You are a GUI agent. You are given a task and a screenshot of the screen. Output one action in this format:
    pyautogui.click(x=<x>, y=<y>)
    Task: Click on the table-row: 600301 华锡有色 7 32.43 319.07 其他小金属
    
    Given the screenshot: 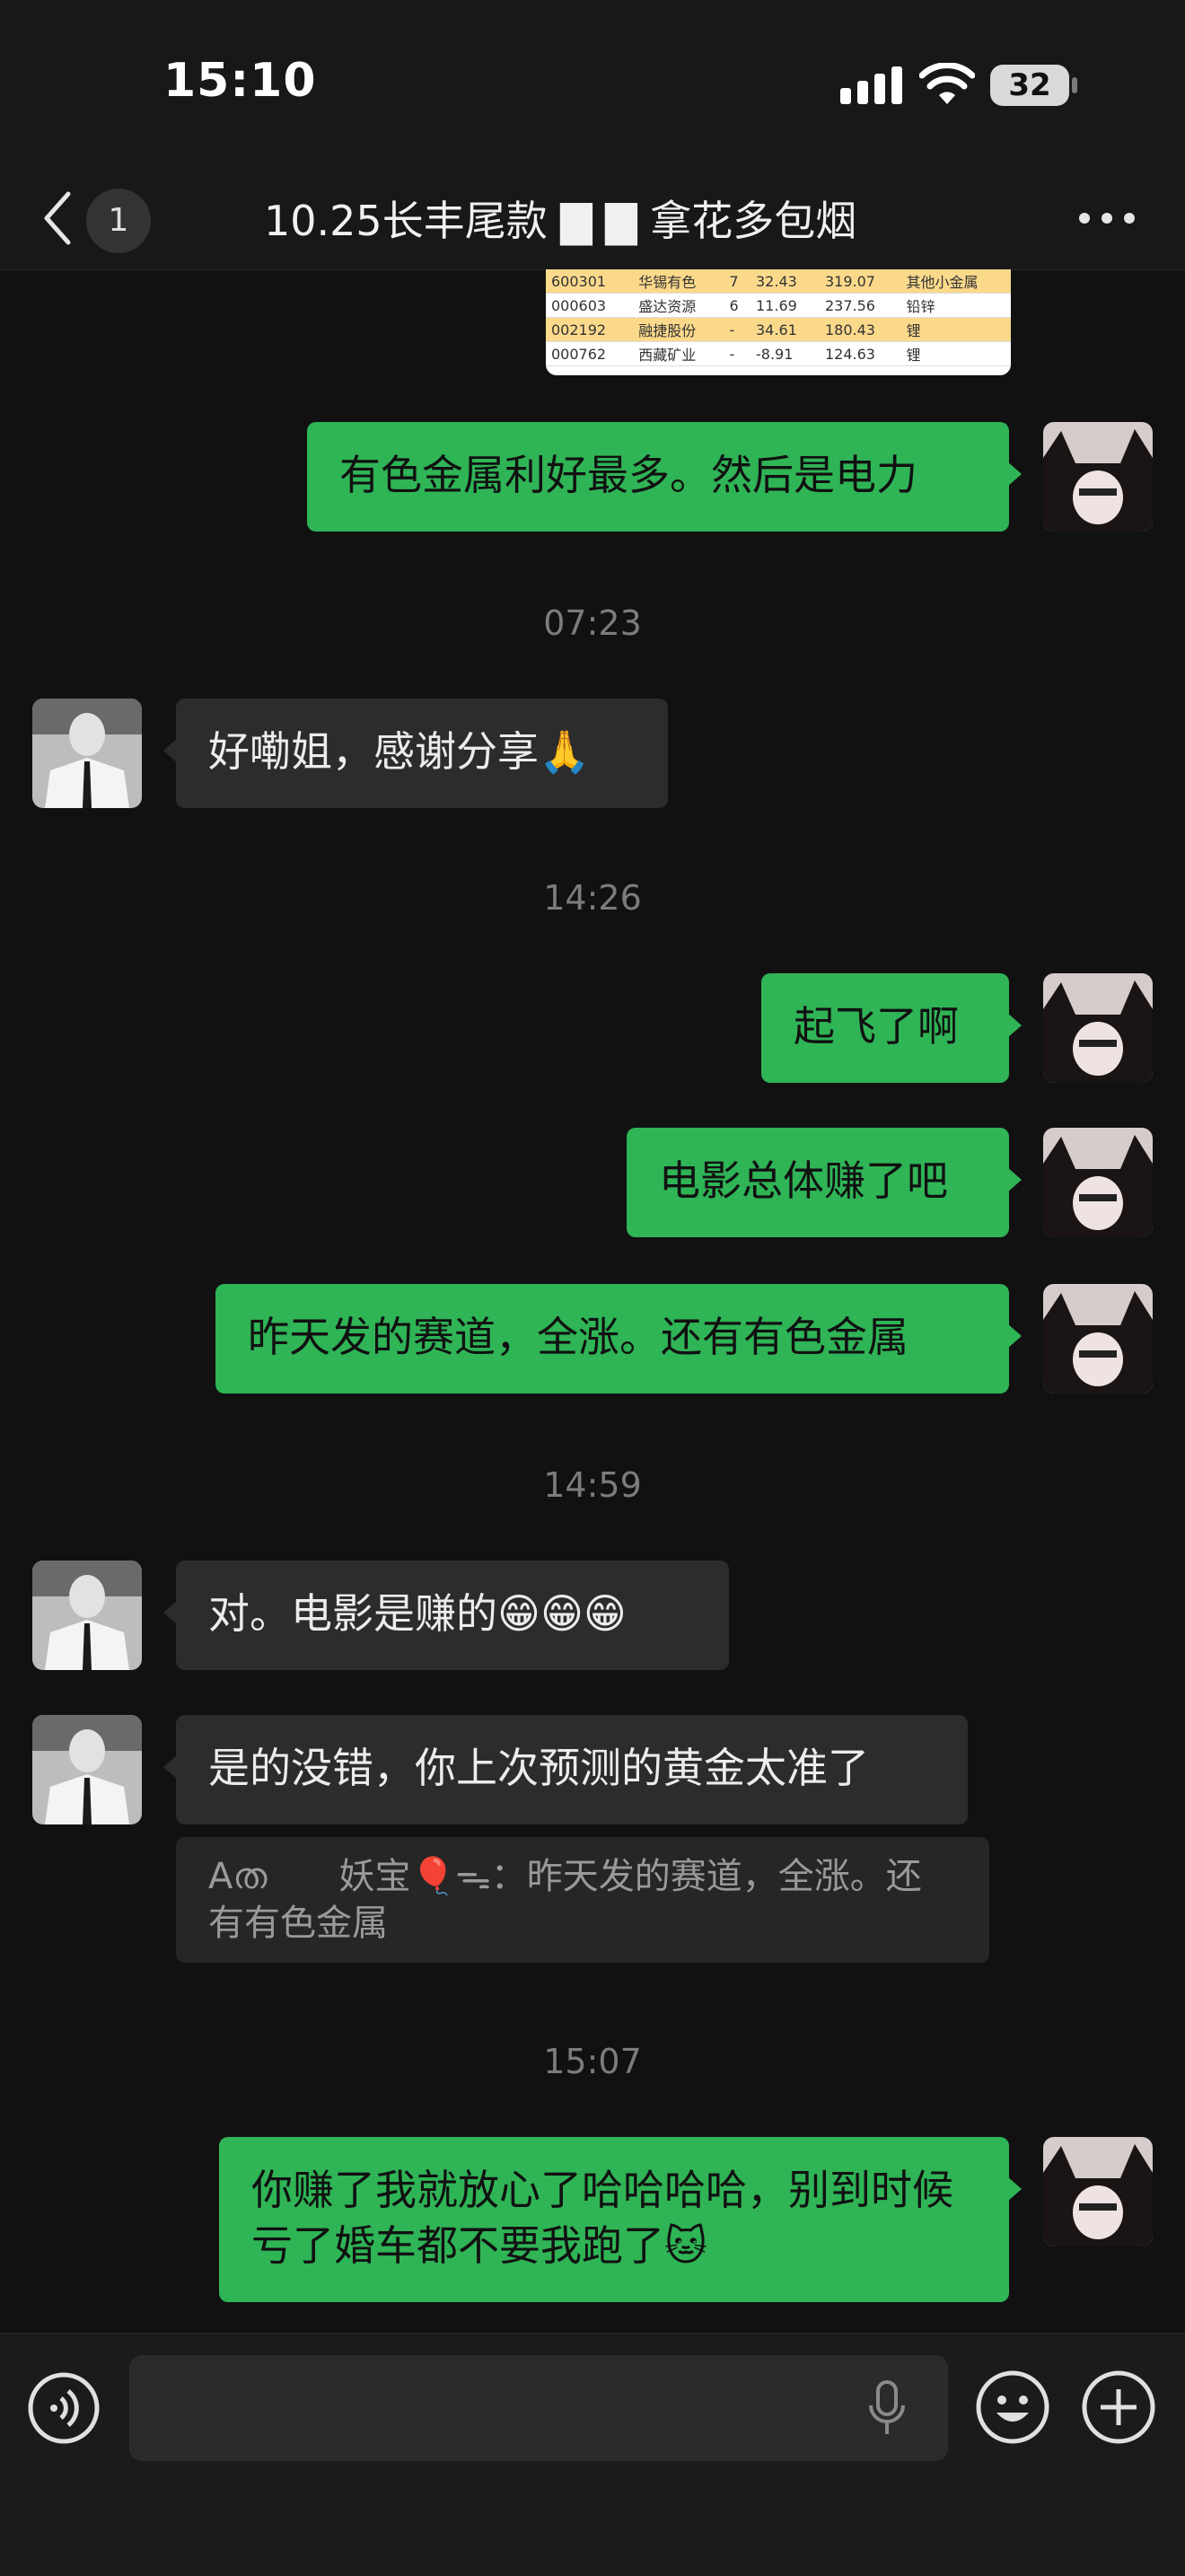 What is the action you would take?
    pyautogui.click(x=778, y=281)
    